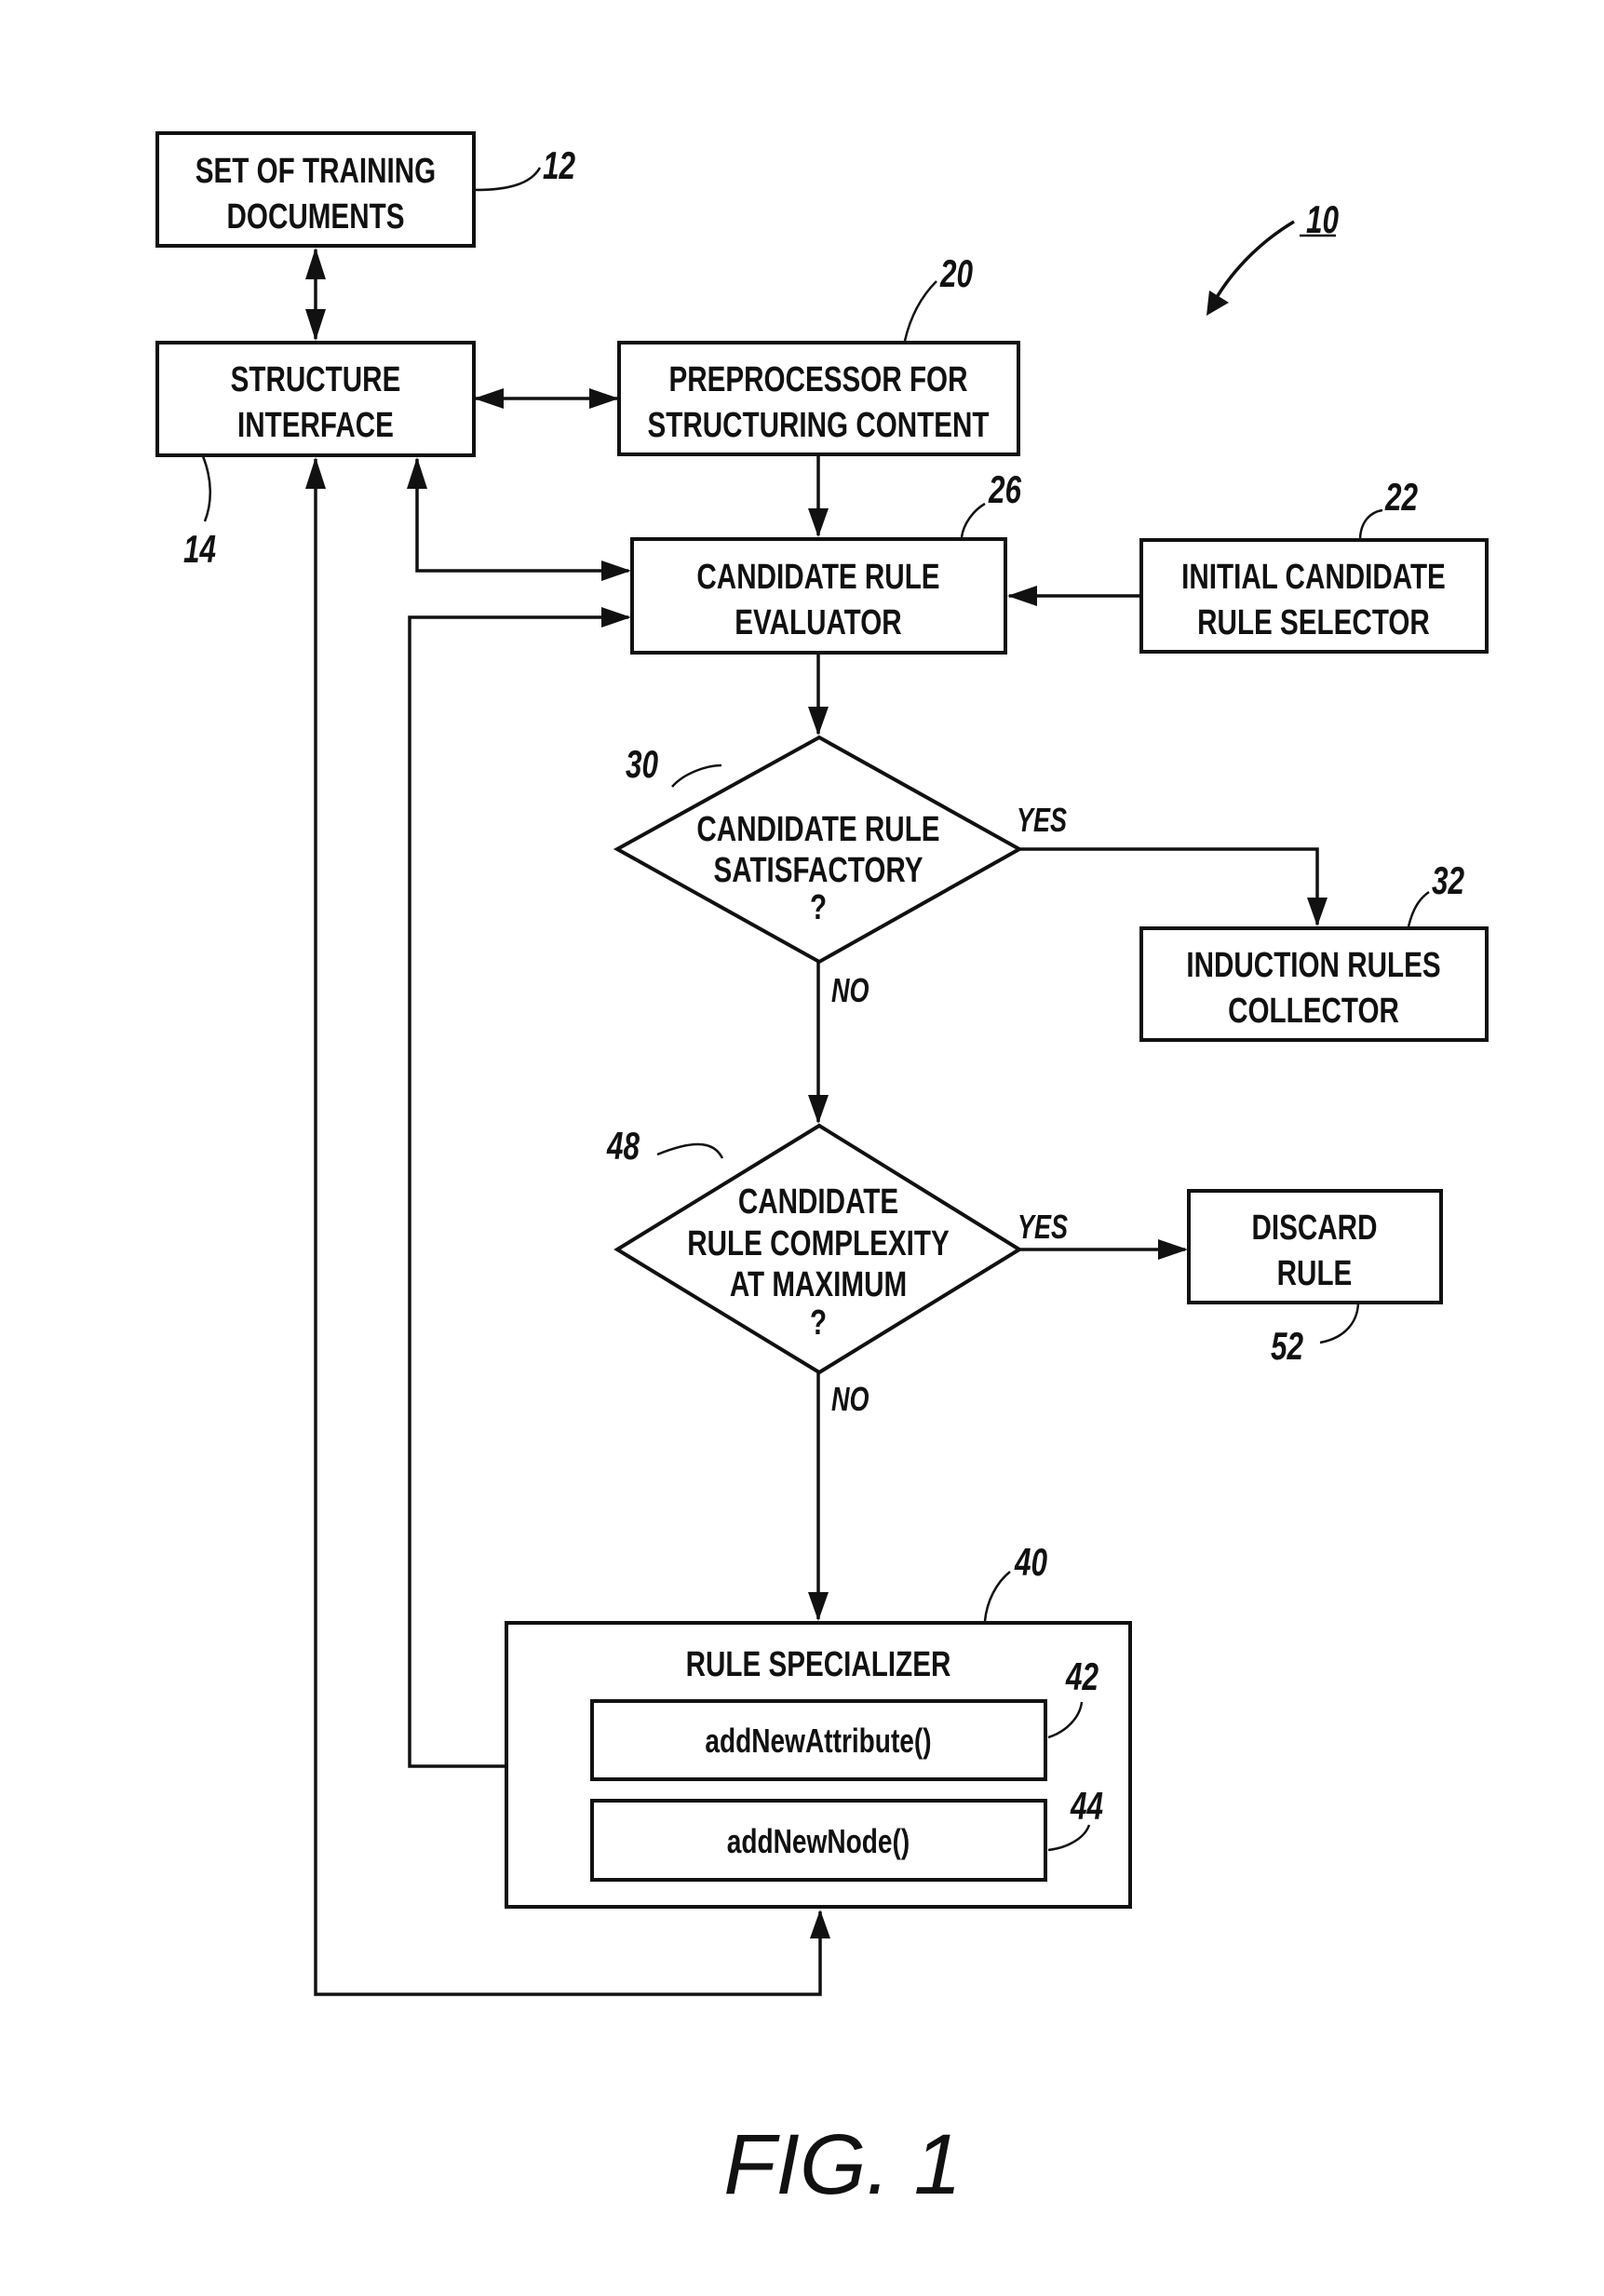 This screenshot has height=2296, width=1604. What do you see at coordinates (1043, 1227) in the screenshot?
I see `decision48-yes-label: YES` at bounding box center [1043, 1227].